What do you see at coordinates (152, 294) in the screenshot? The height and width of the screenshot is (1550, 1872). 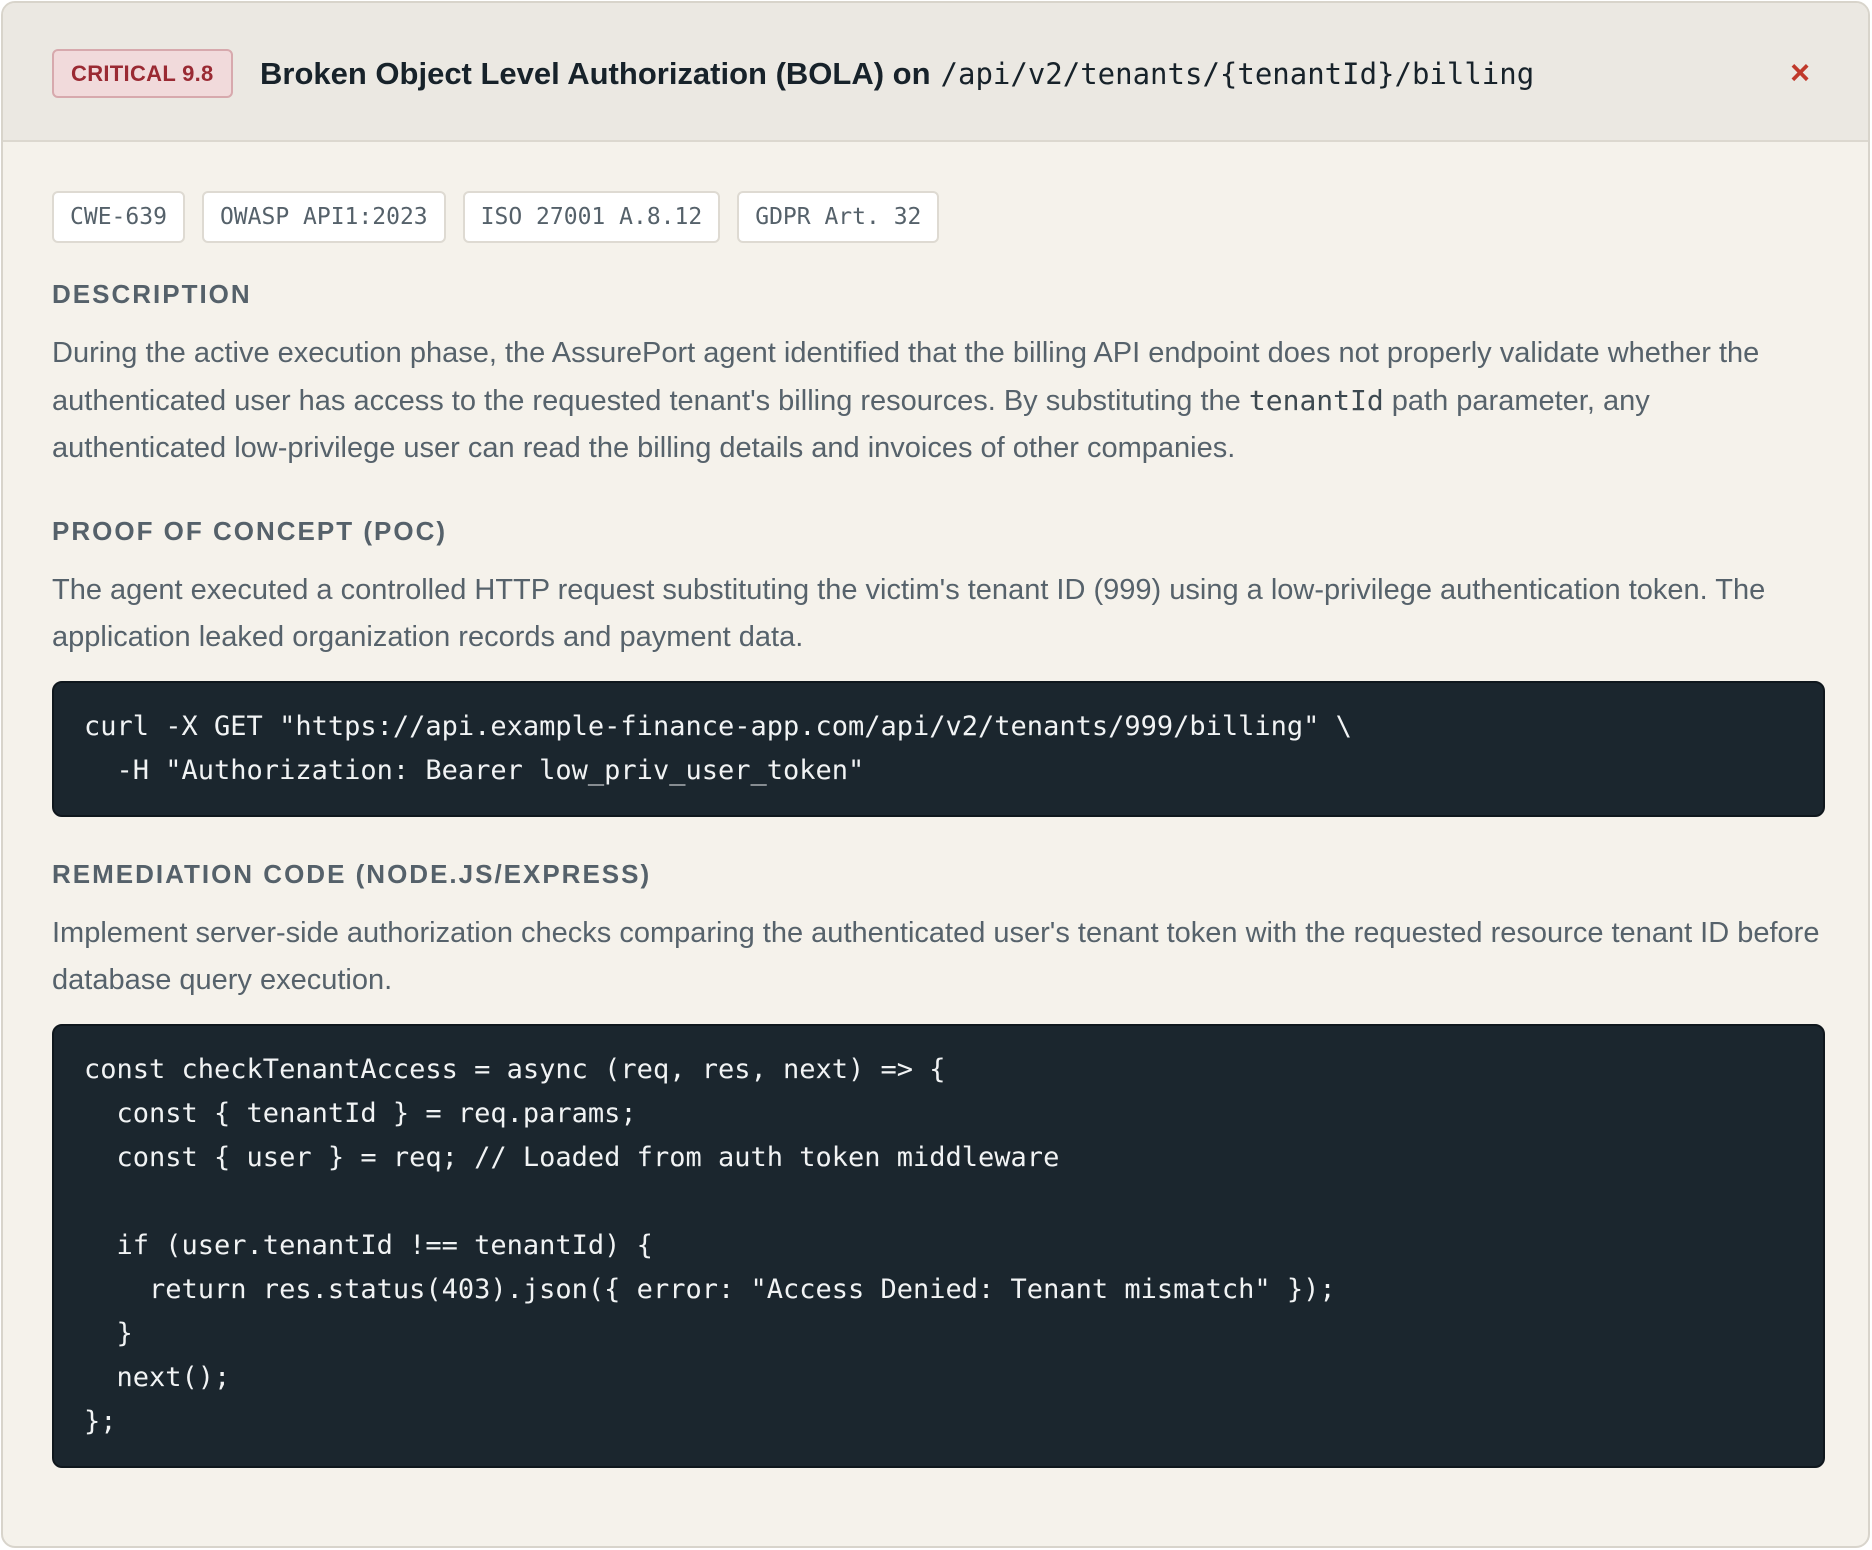 I see `description-heading: DESCRIPTION` at bounding box center [152, 294].